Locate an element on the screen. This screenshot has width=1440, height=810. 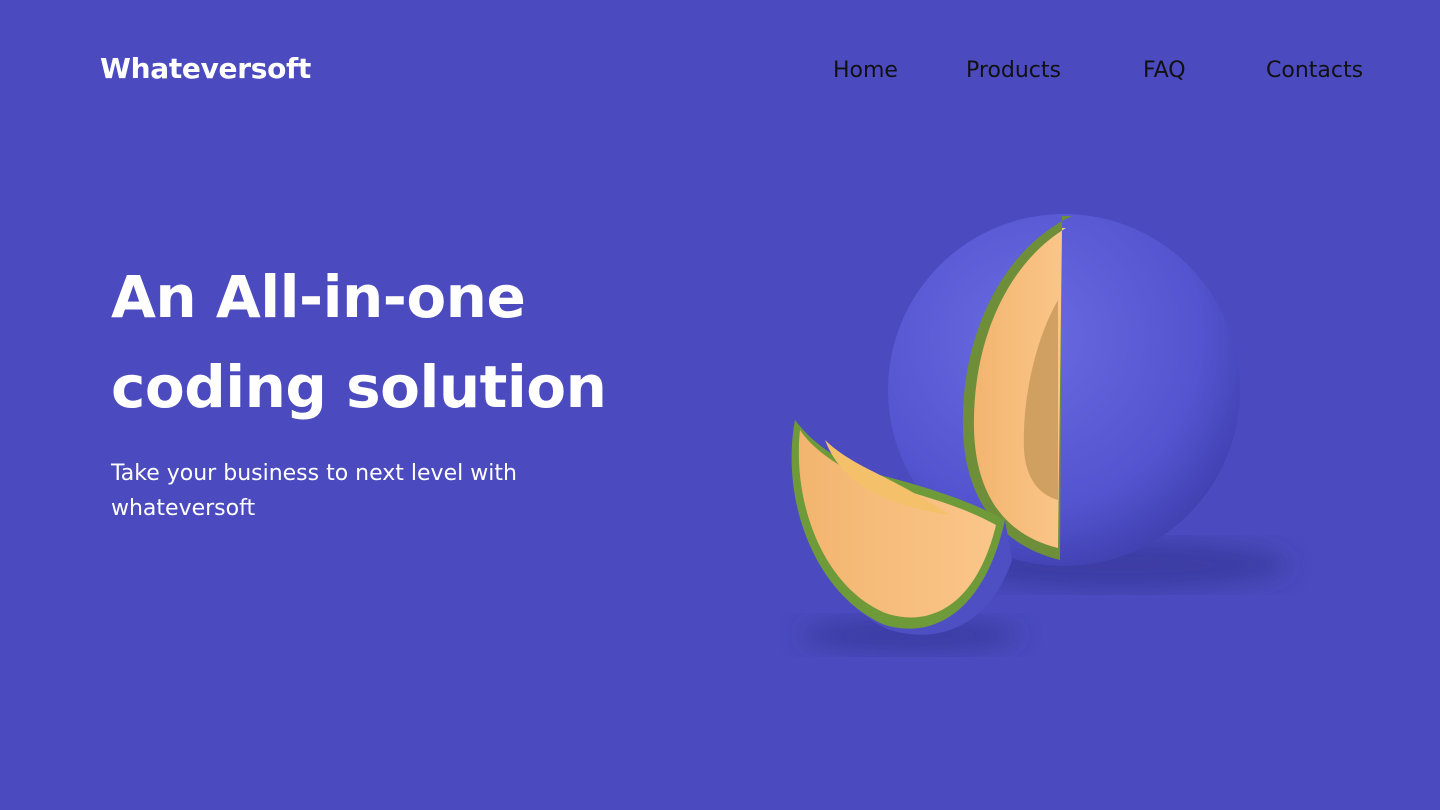
nav-products: Products is located at coordinates (1013, 70).